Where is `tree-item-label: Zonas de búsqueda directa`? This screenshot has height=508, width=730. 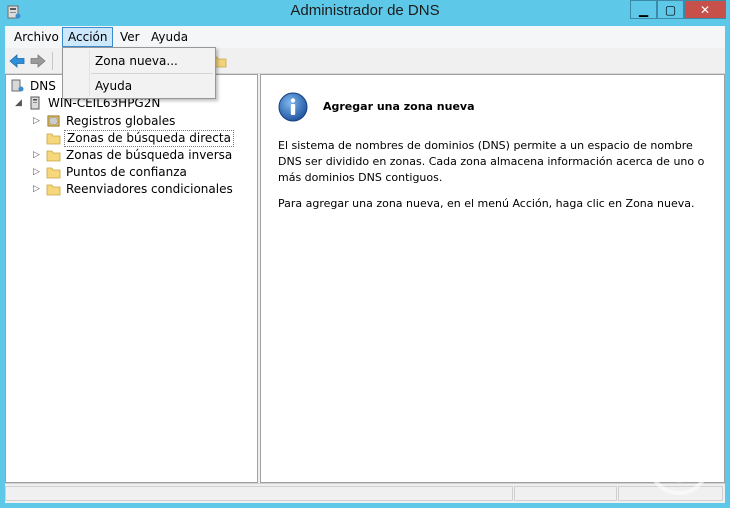
tree-item-label: Zonas de búsqueda directa is located at coordinates (149, 138).